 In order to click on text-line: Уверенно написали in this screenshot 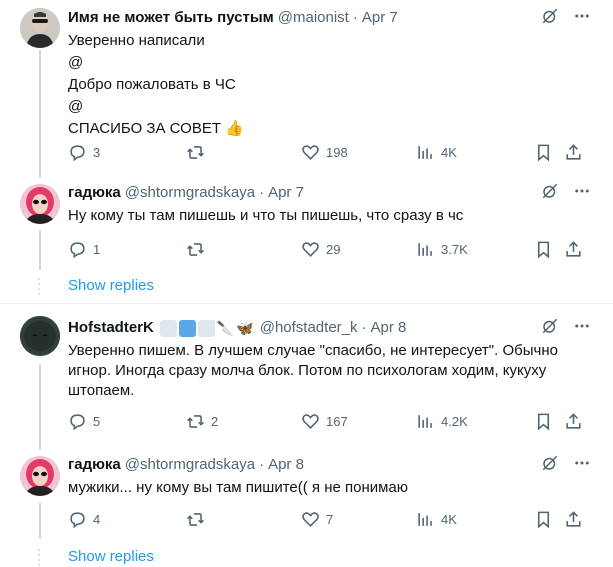, I will do `click(136, 40)`.